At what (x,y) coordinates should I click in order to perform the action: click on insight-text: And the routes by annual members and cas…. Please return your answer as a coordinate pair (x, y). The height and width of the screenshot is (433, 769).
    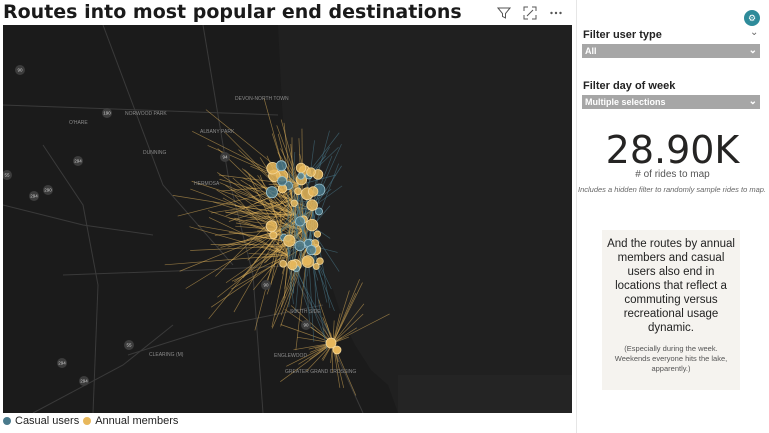
    Looking at the image, I should click on (671, 286).